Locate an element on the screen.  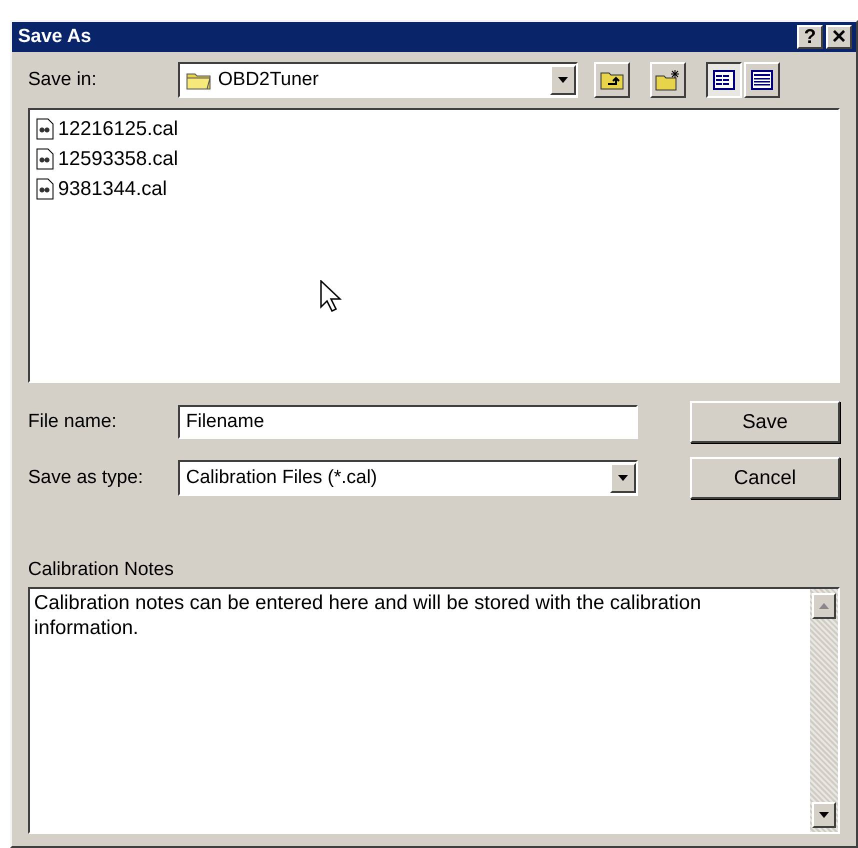
window-title: Save As is located at coordinates (55, 37).